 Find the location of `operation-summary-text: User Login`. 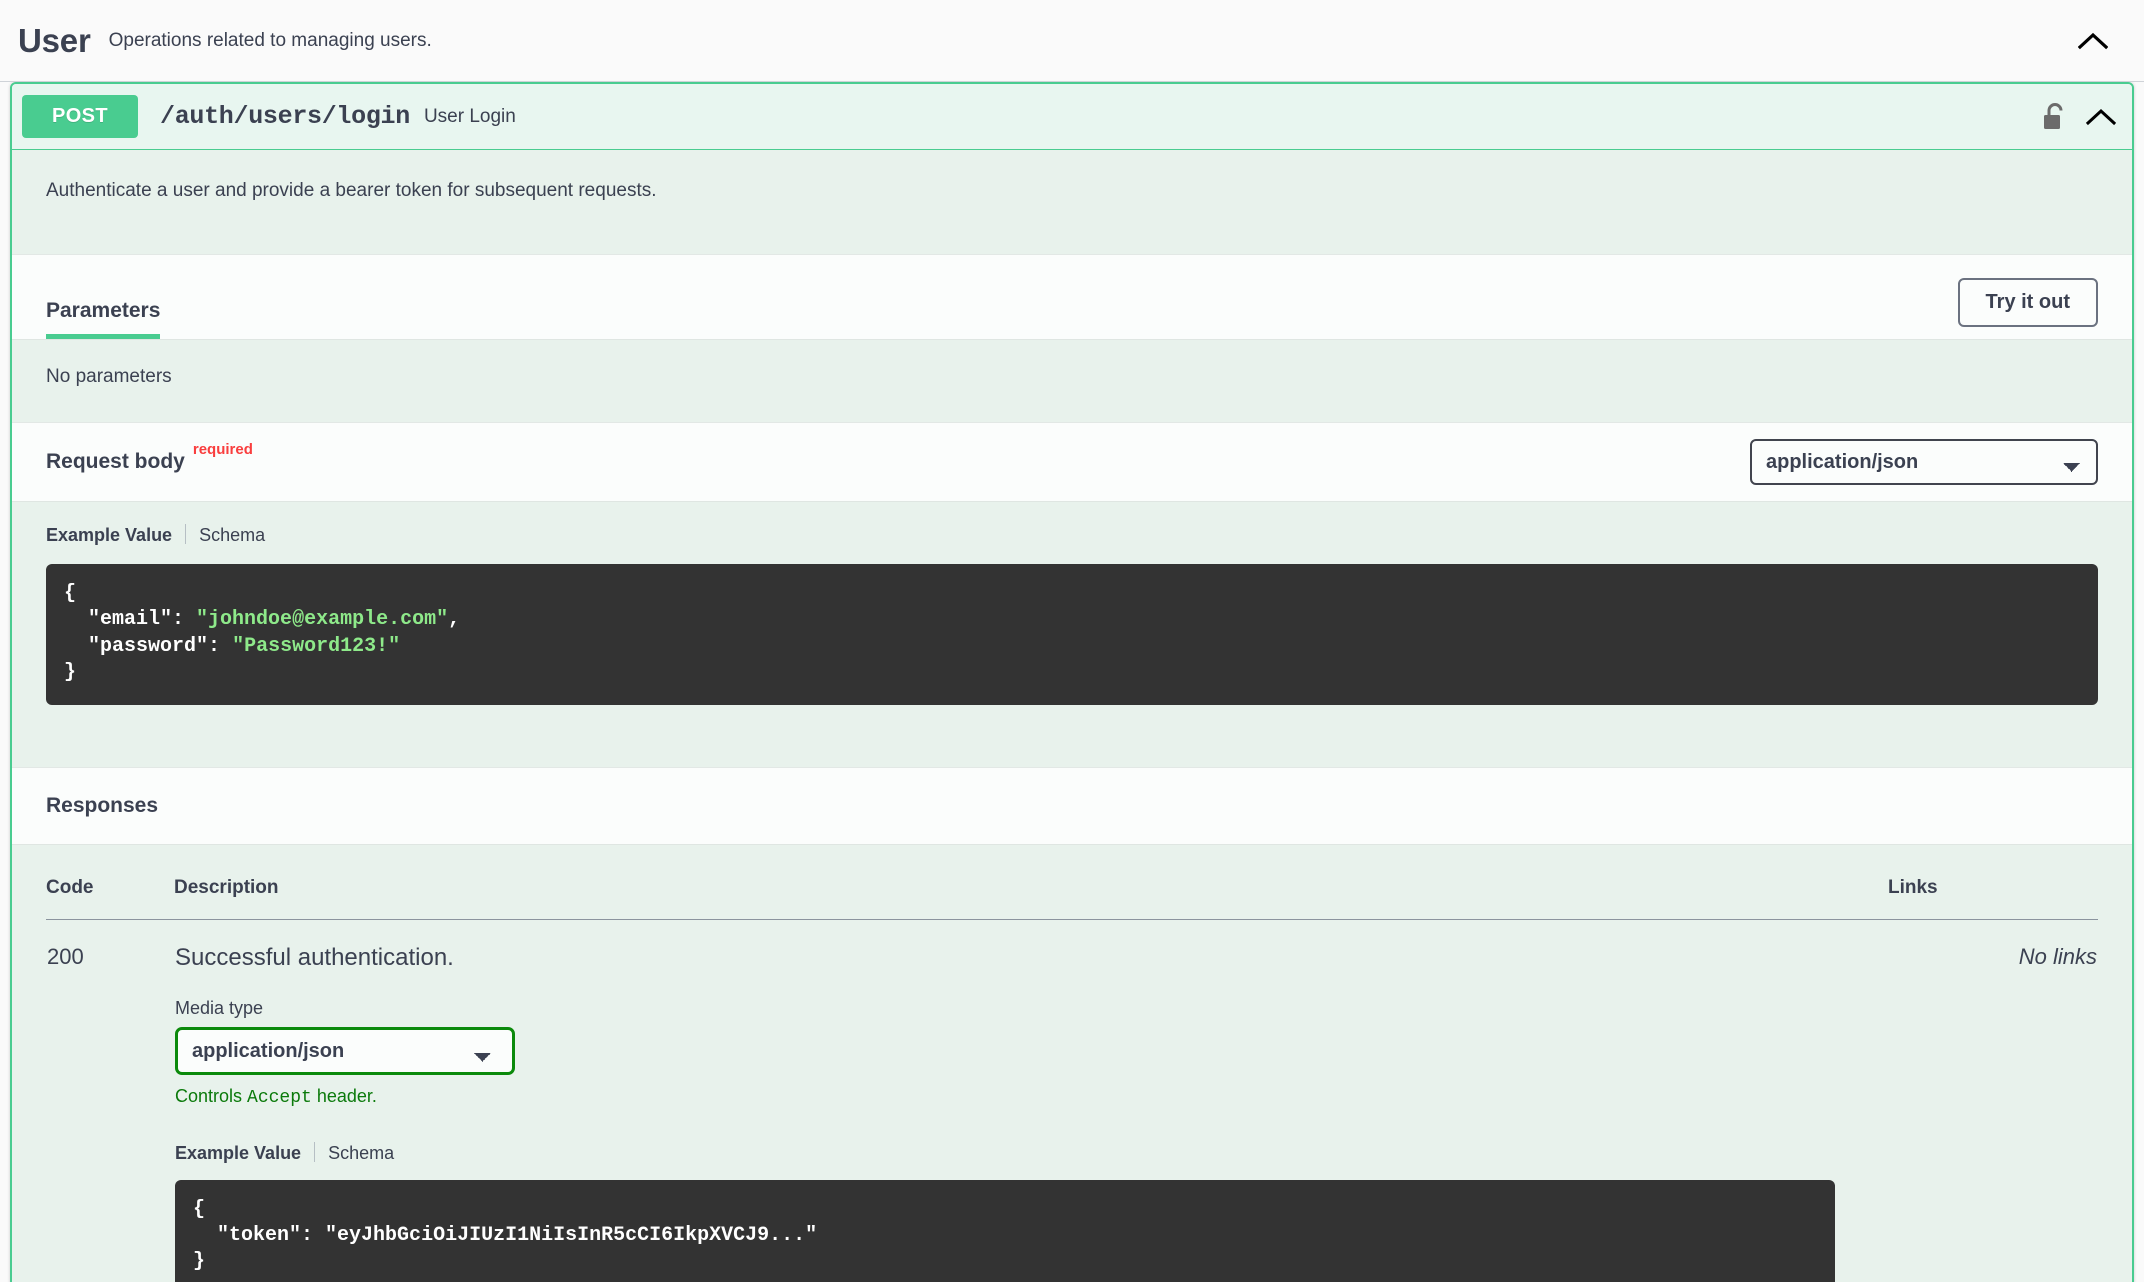

operation-summary-text: User Login is located at coordinates (469, 116).